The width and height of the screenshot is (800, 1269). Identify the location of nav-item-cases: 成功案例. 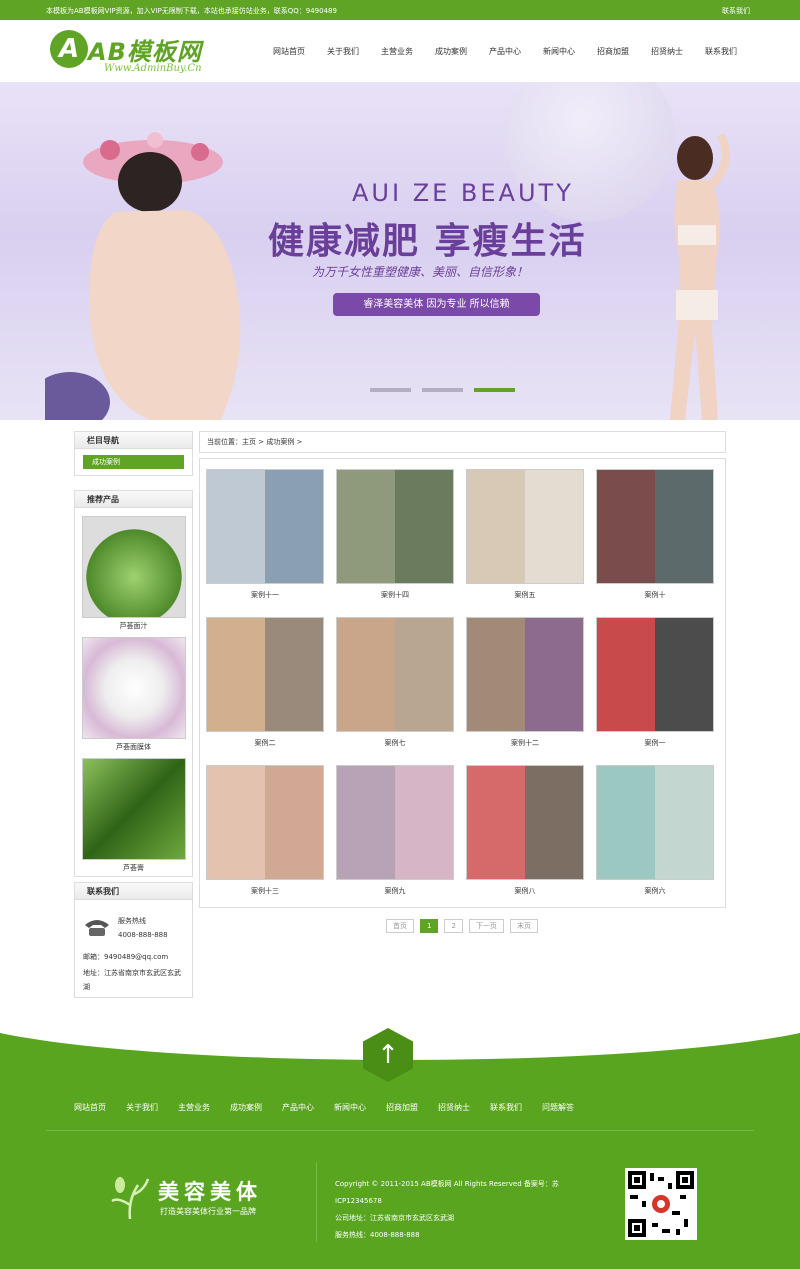
(451, 51).